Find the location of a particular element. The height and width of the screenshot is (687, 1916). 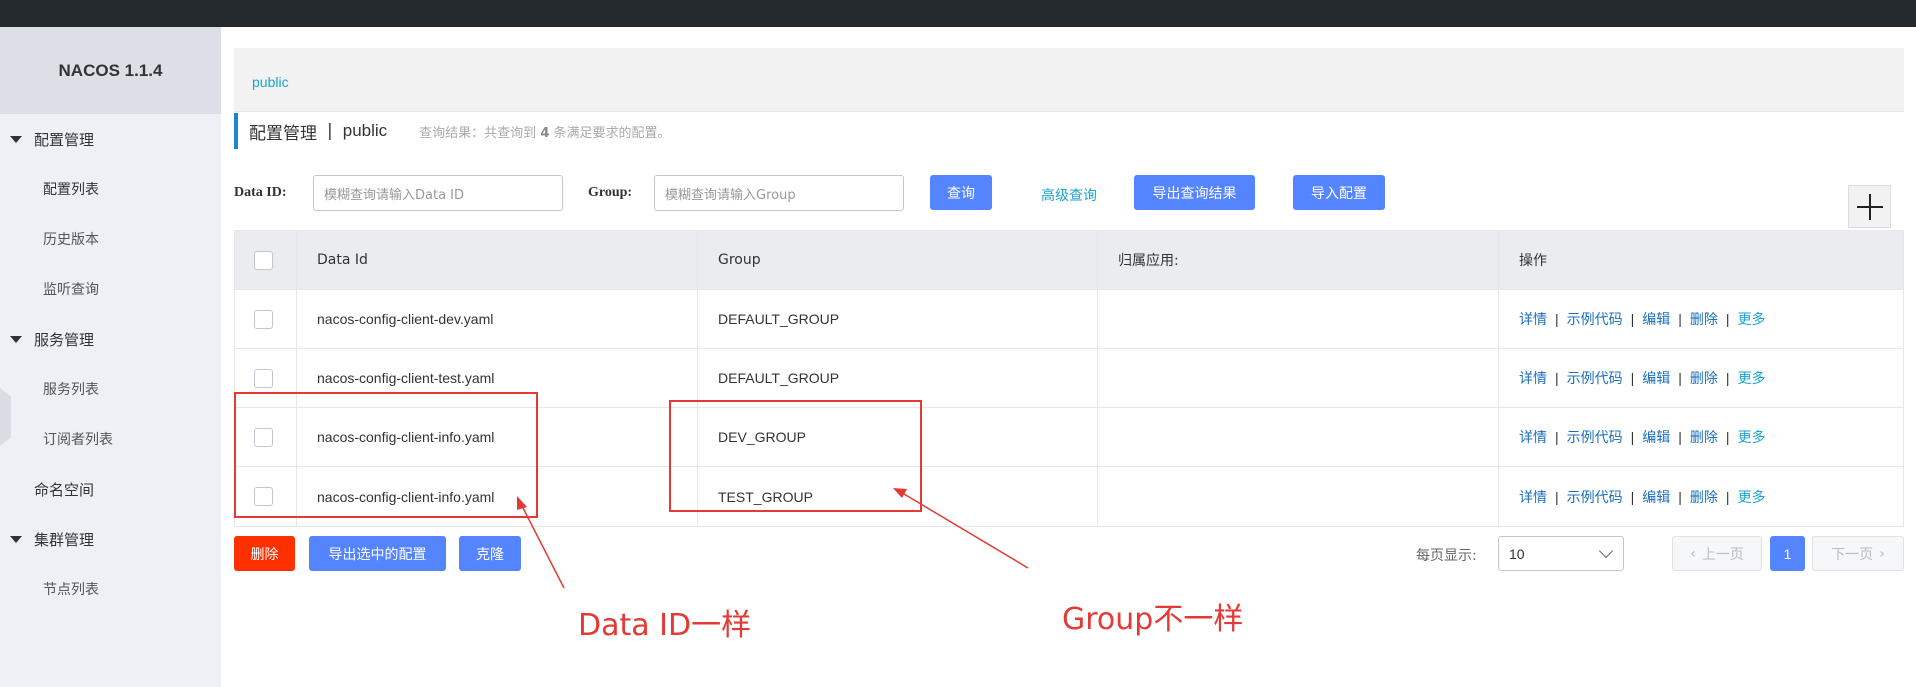

advanced-query-link: 高级查询 is located at coordinates (1069, 195).